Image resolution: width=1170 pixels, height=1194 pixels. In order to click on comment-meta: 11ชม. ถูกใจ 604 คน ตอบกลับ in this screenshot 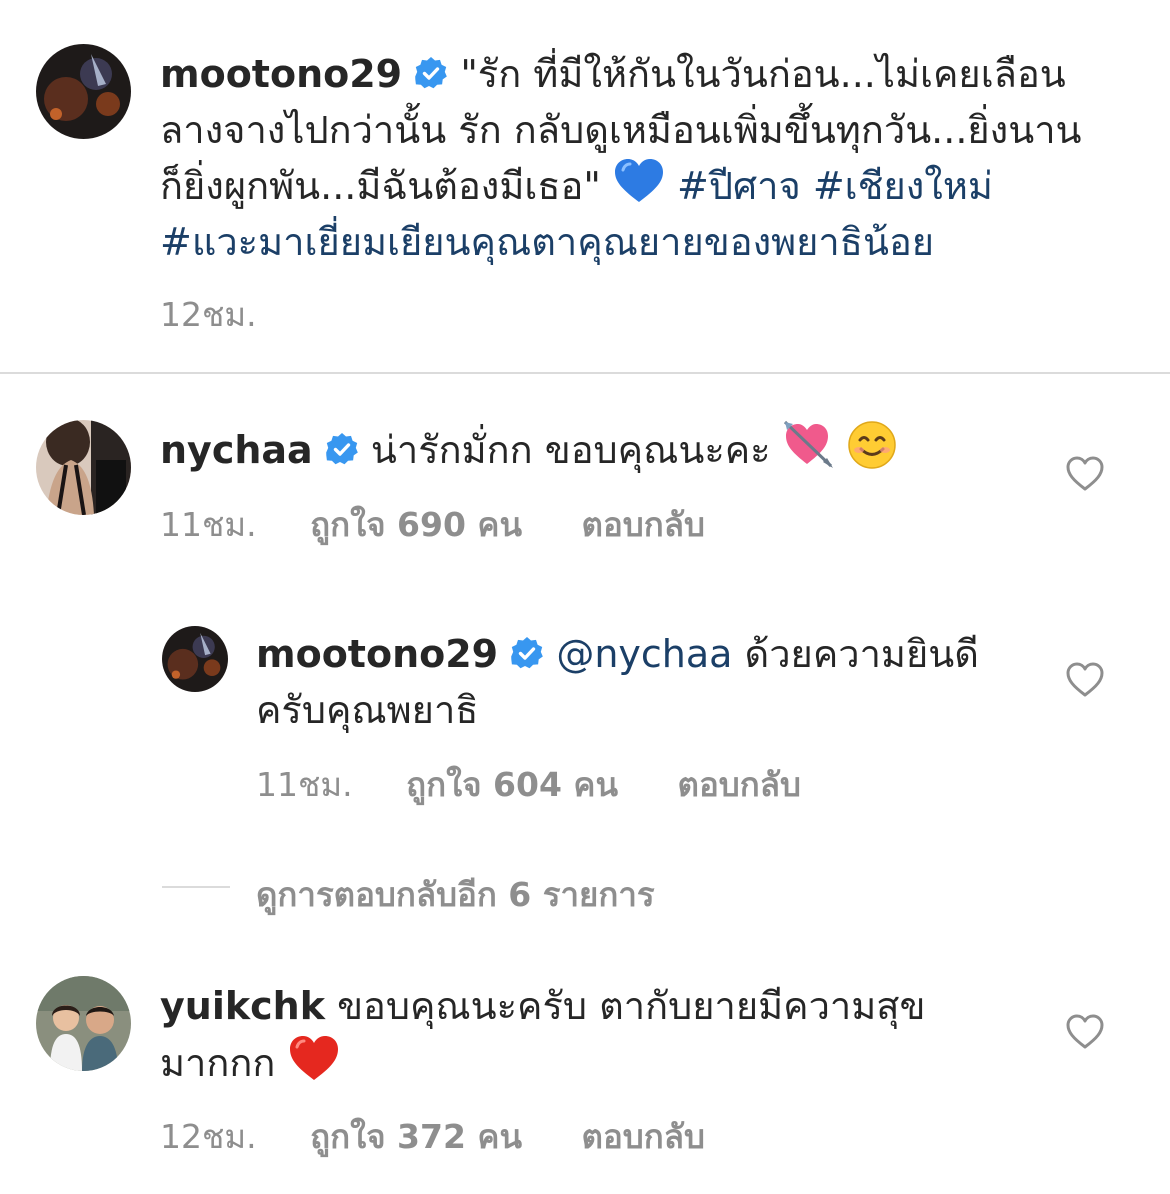, I will do `click(528, 784)`.